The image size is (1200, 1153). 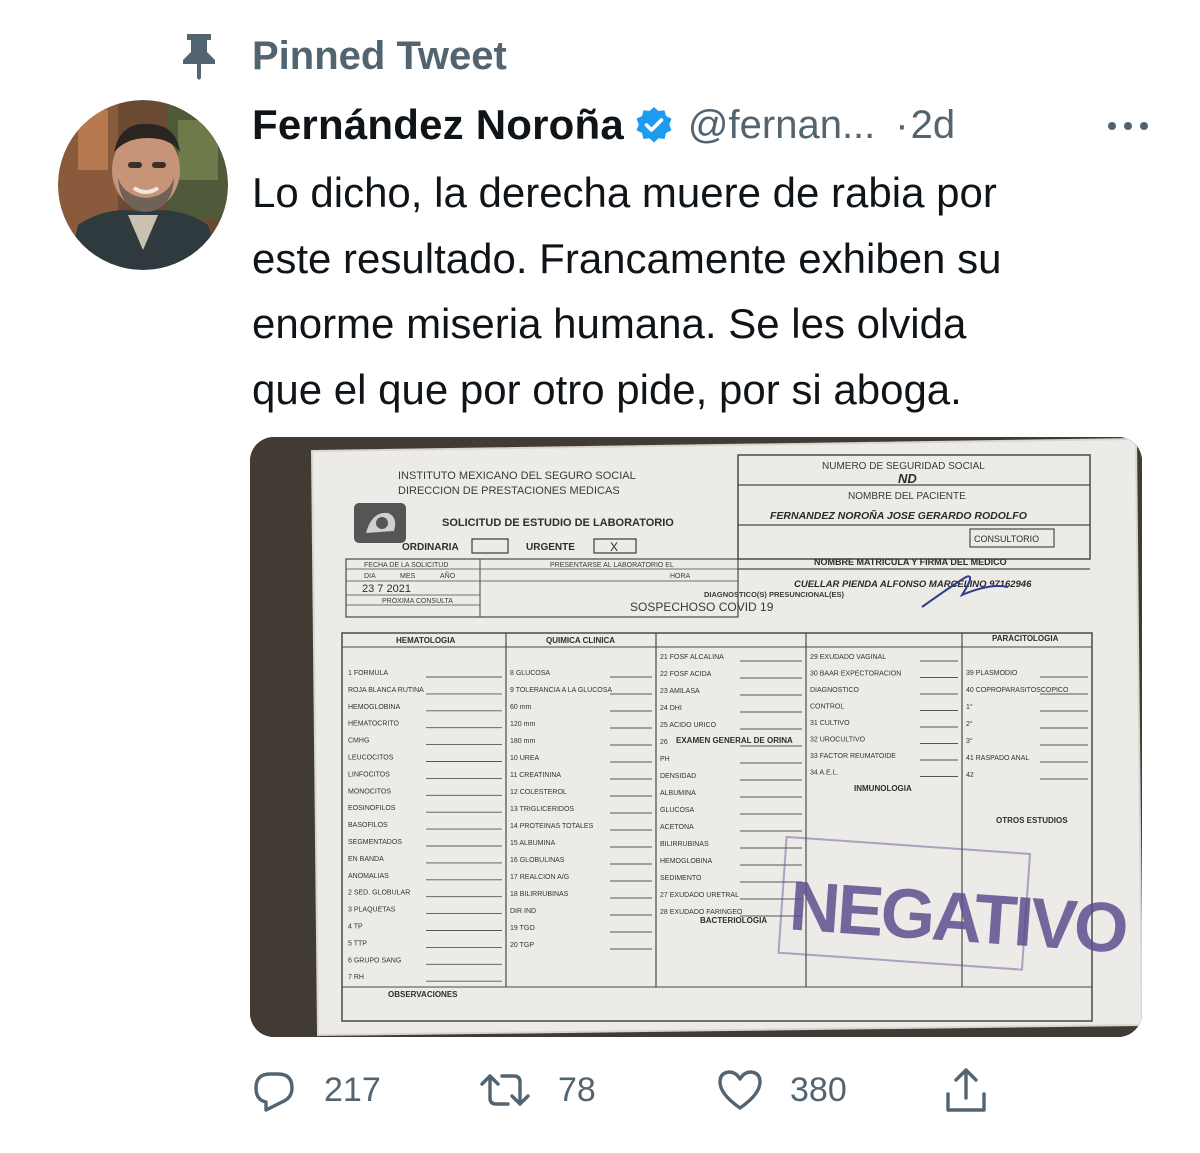 What do you see at coordinates (678, 793) in the screenshot?
I see `form-row-label: ALBUMINA` at bounding box center [678, 793].